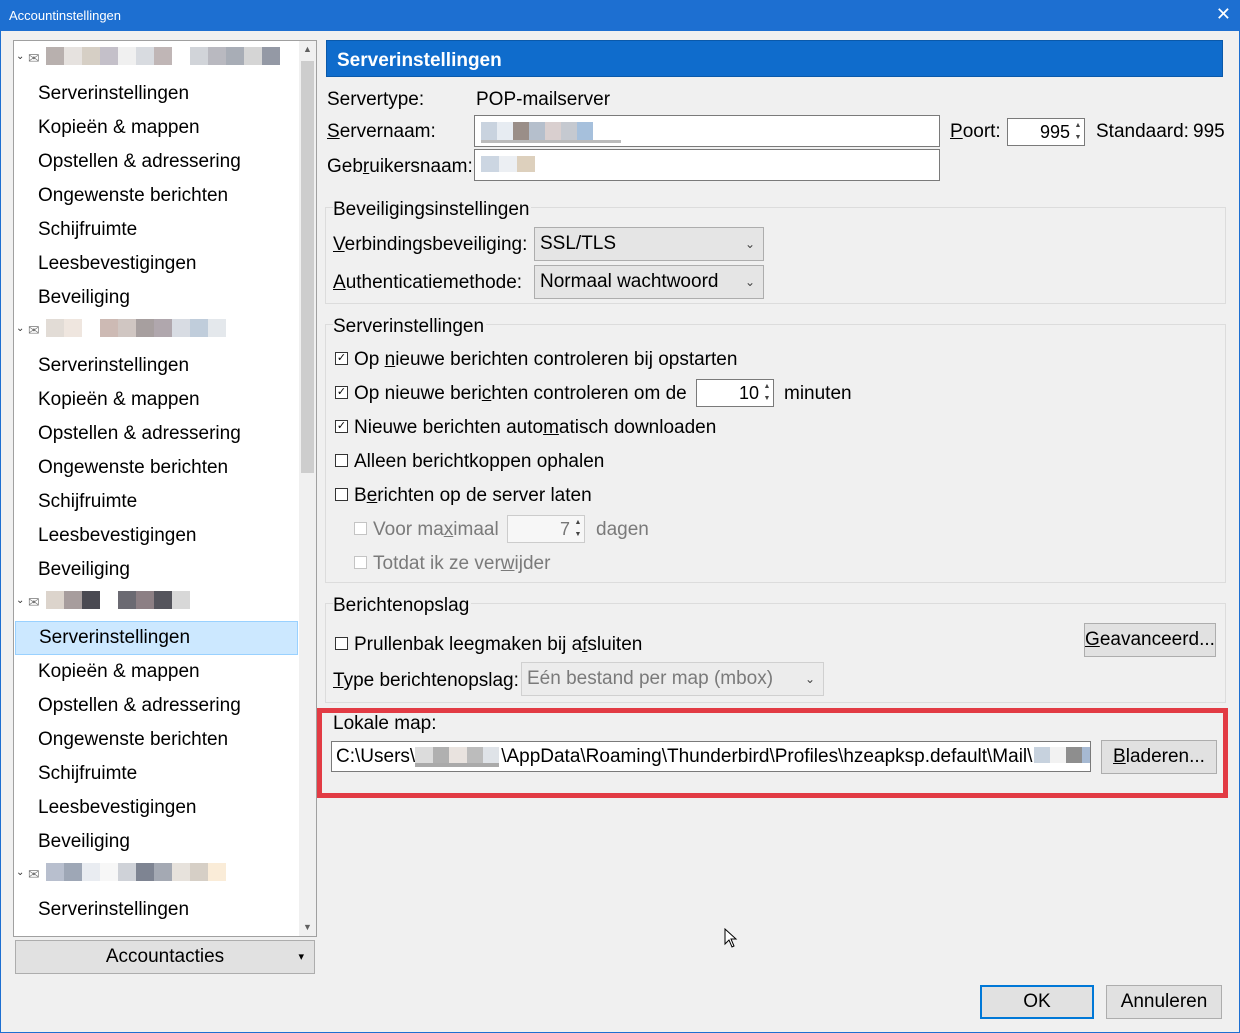 The height and width of the screenshot is (1033, 1240). What do you see at coordinates (535, 427) in the screenshot?
I see `auto-download-label: Nieuwe berichten automatisch downloaden` at bounding box center [535, 427].